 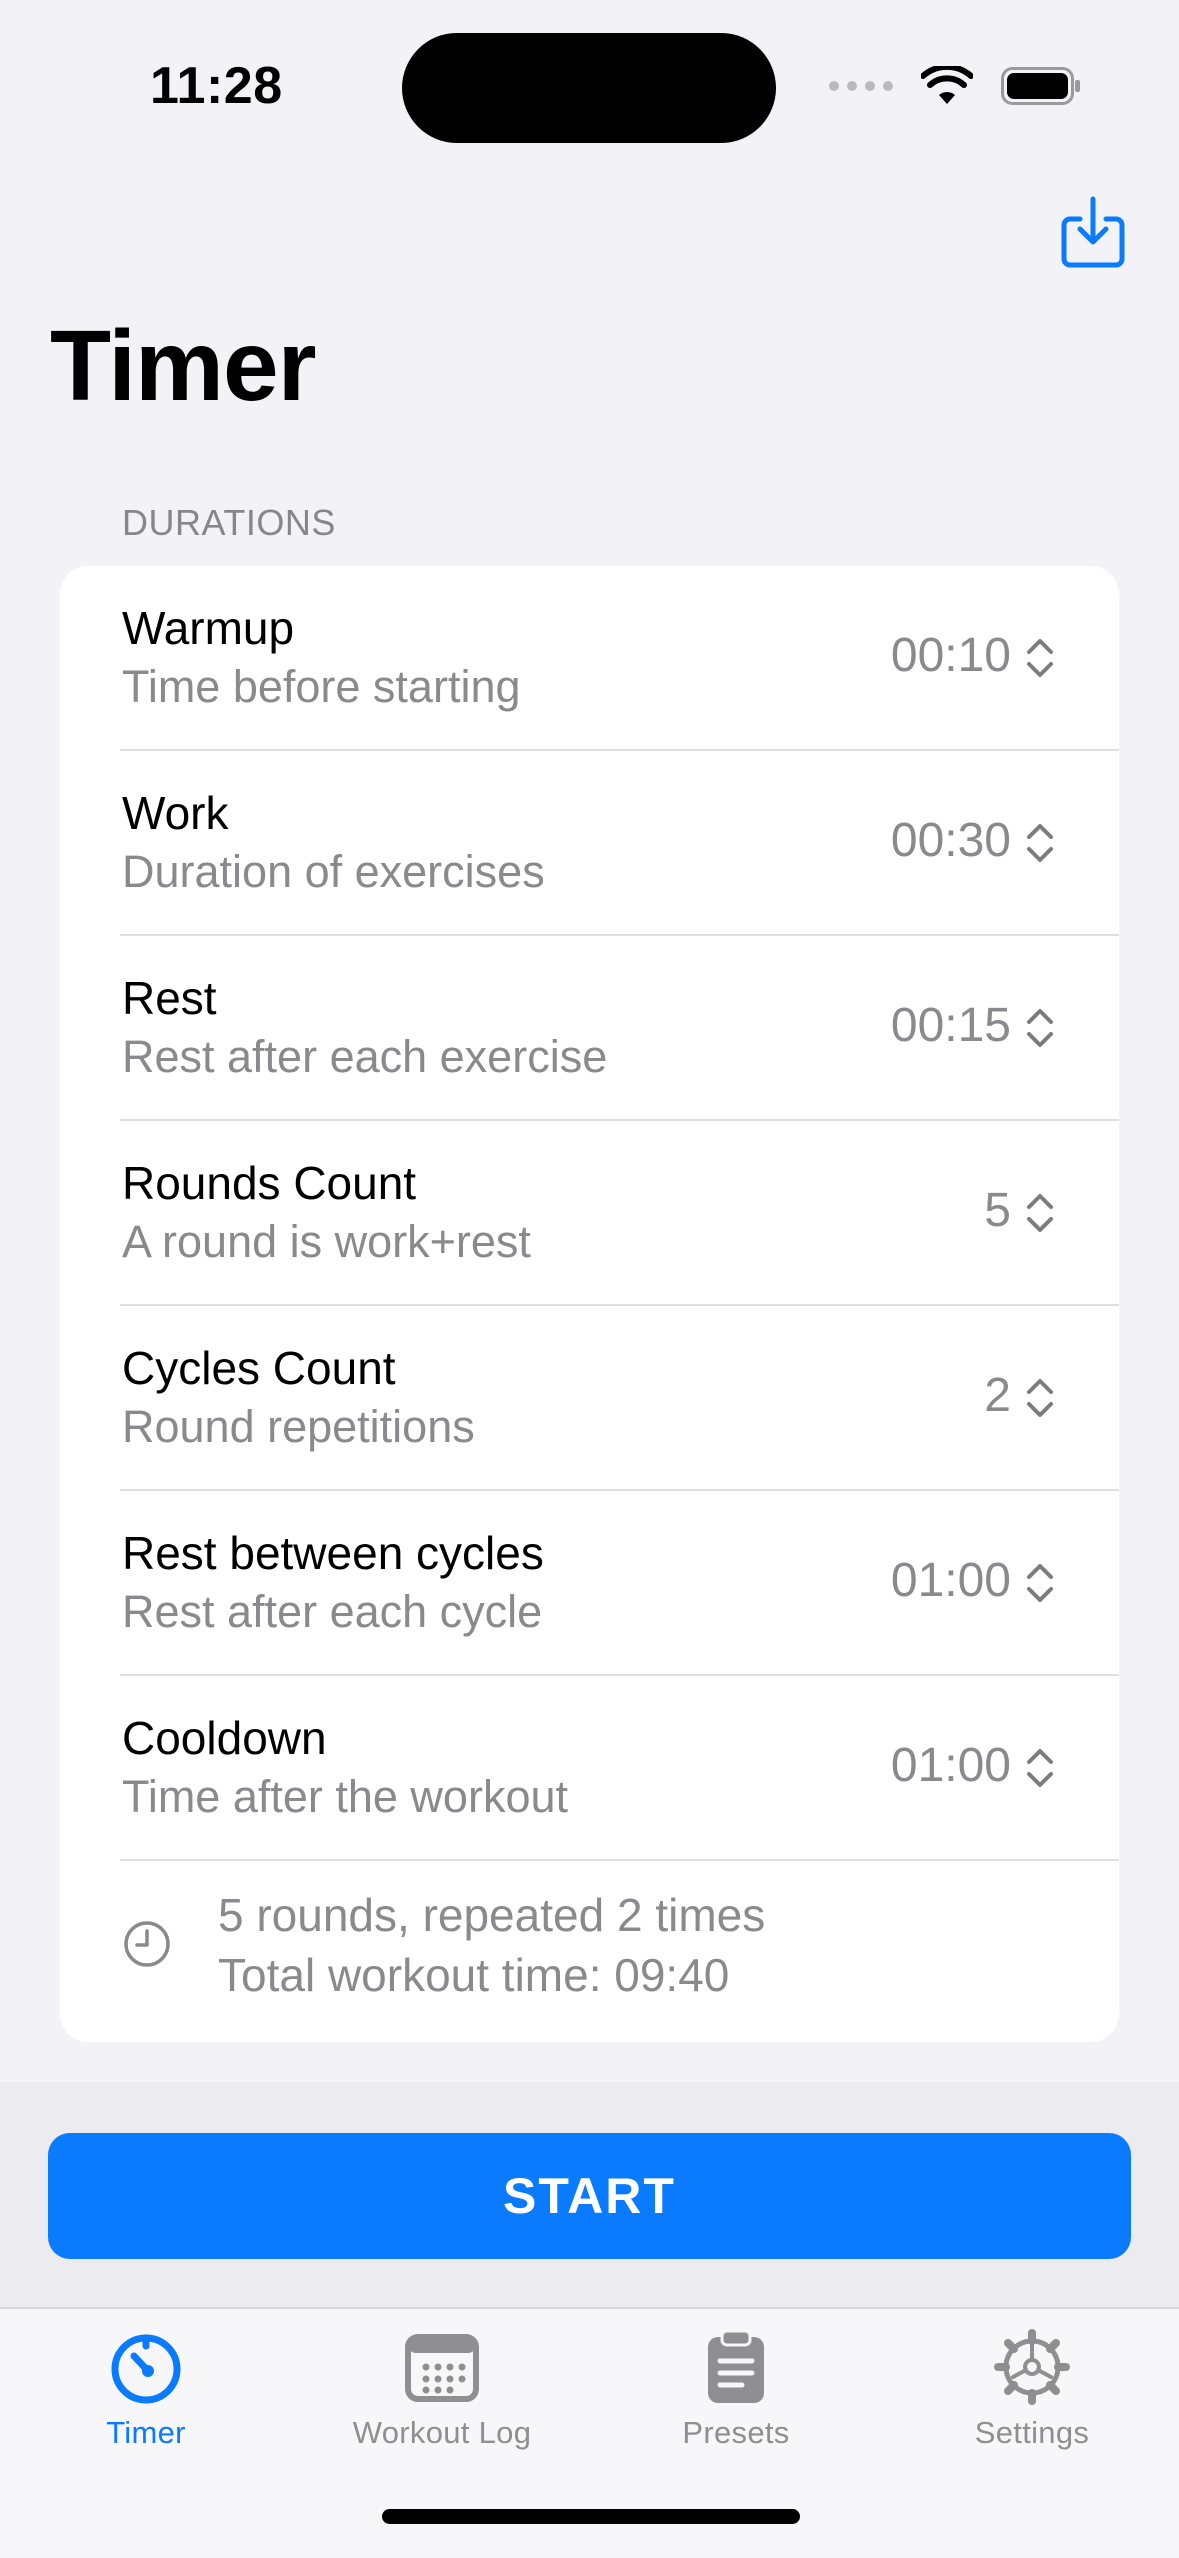 I want to click on export-button, so click(x=1093, y=232).